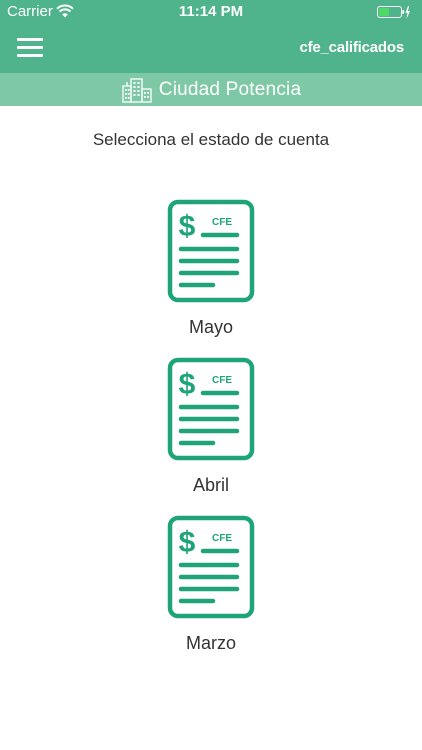 This screenshot has height=750, width=422. I want to click on brand: Ciudad Potencia, so click(211, 90).